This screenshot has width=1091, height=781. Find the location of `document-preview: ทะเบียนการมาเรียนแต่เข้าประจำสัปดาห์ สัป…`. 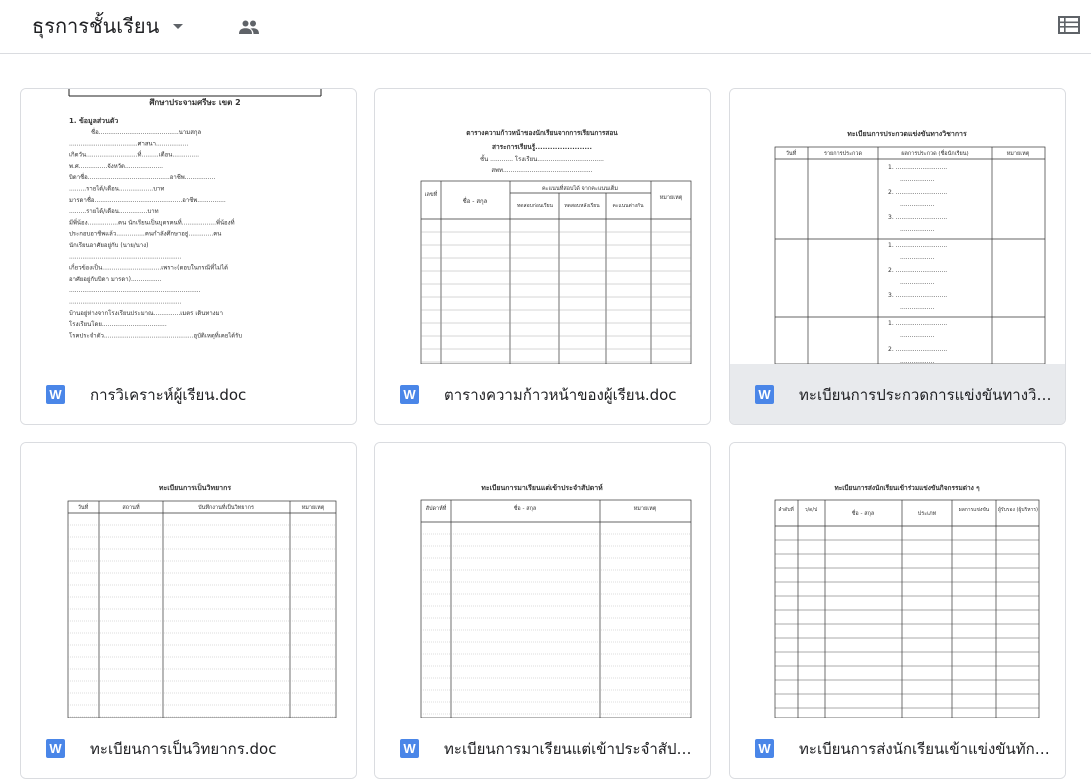

document-preview: ทะเบียนการมาเรียนแต่เข้าประจำสัปดาห์ สัป… is located at coordinates (542, 580).